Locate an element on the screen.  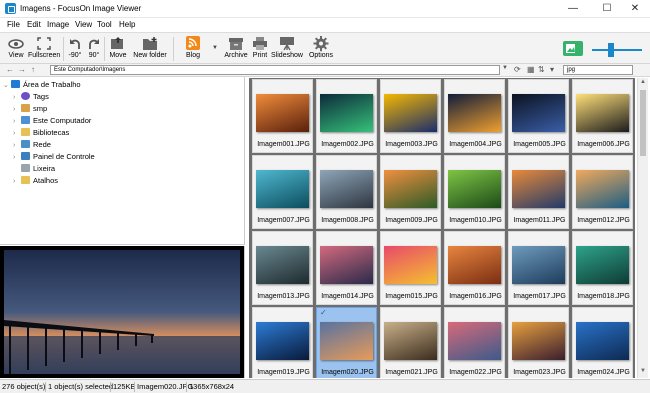
scroll-up-icon: ▲ is located at coordinates (643, 82).